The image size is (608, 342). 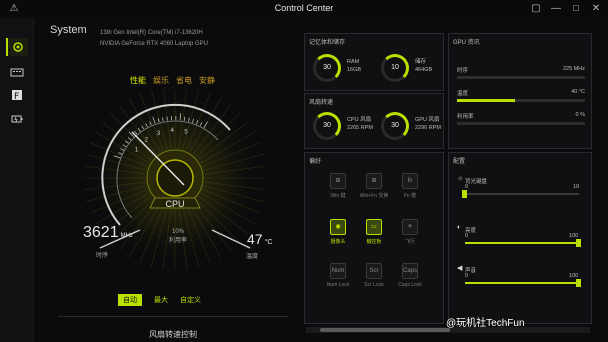 What do you see at coordinates (410, 186) in the screenshot?
I see `pref-fn-key: fn Fn 键` at bounding box center [410, 186].